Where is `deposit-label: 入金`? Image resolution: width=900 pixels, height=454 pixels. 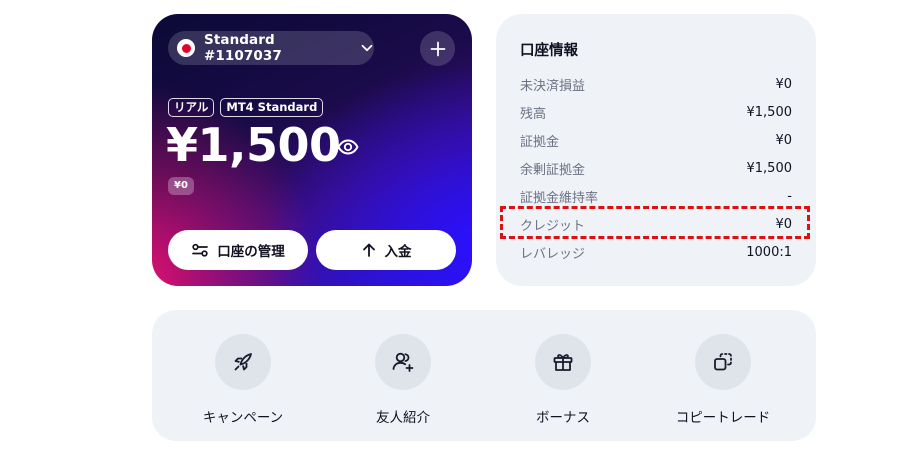 deposit-label: 入金 is located at coordinates (398, 252).